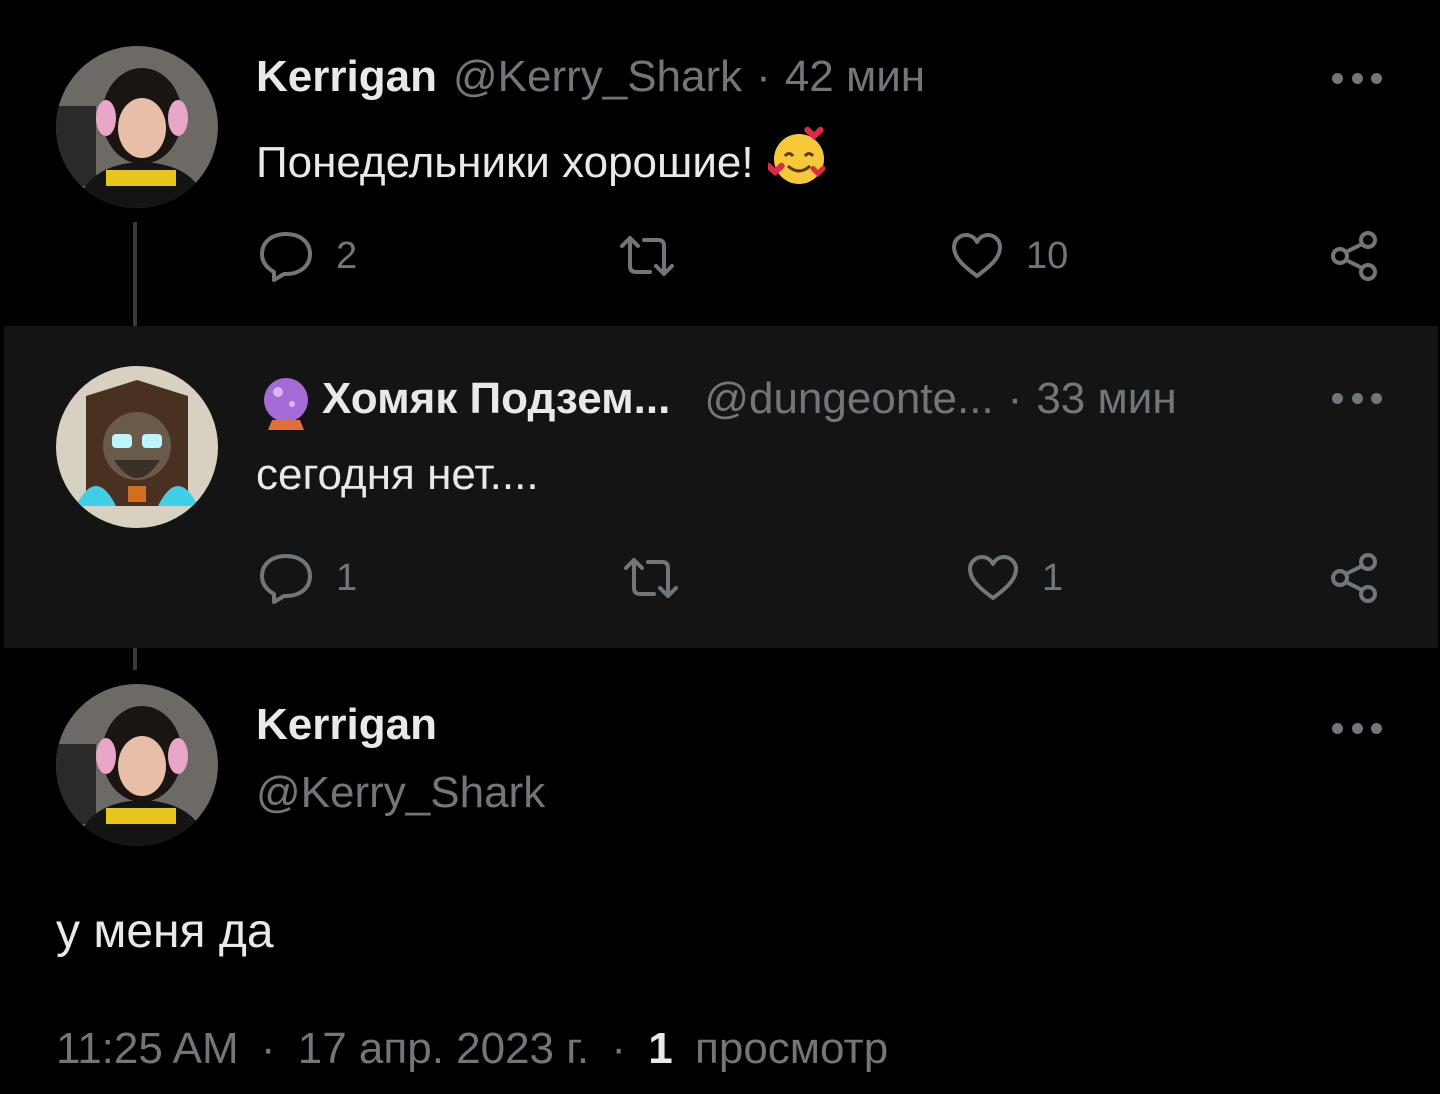 The height and width of the screenshot is (1094, 1440). Describe the element at coordinates (792, 1048) in the screenshot. I see `views-label: просмотр` at that location.